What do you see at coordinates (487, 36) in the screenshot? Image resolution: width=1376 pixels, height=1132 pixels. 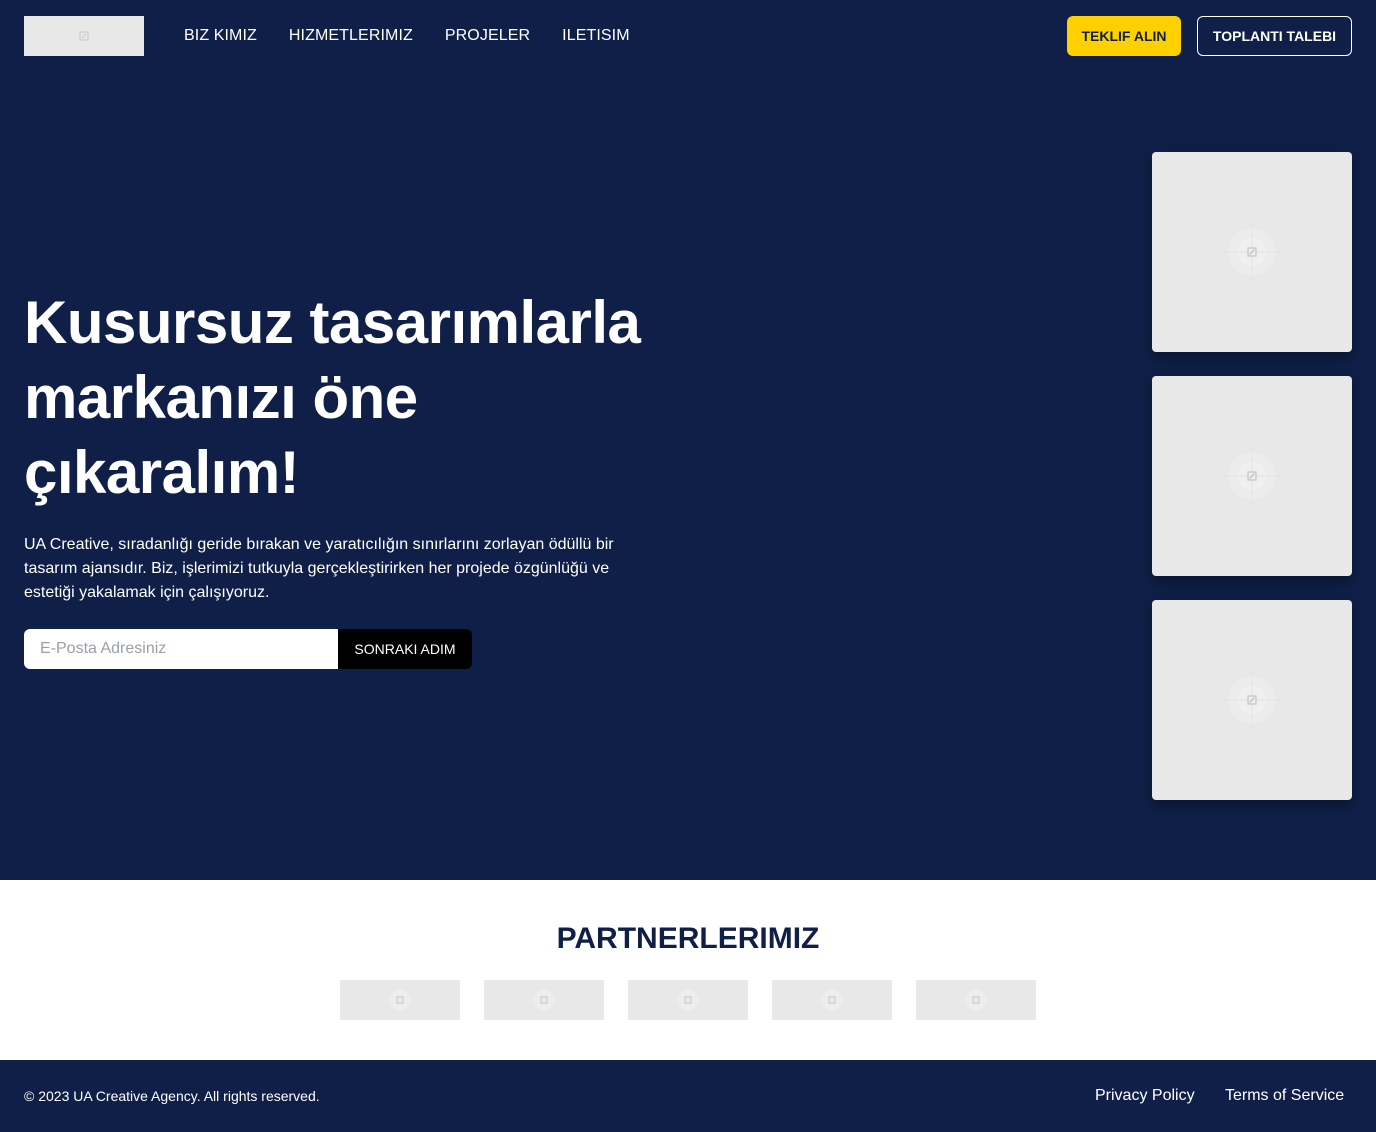 I see `nav-item-projeler: PROJELER` at bounding box center [487, 36].